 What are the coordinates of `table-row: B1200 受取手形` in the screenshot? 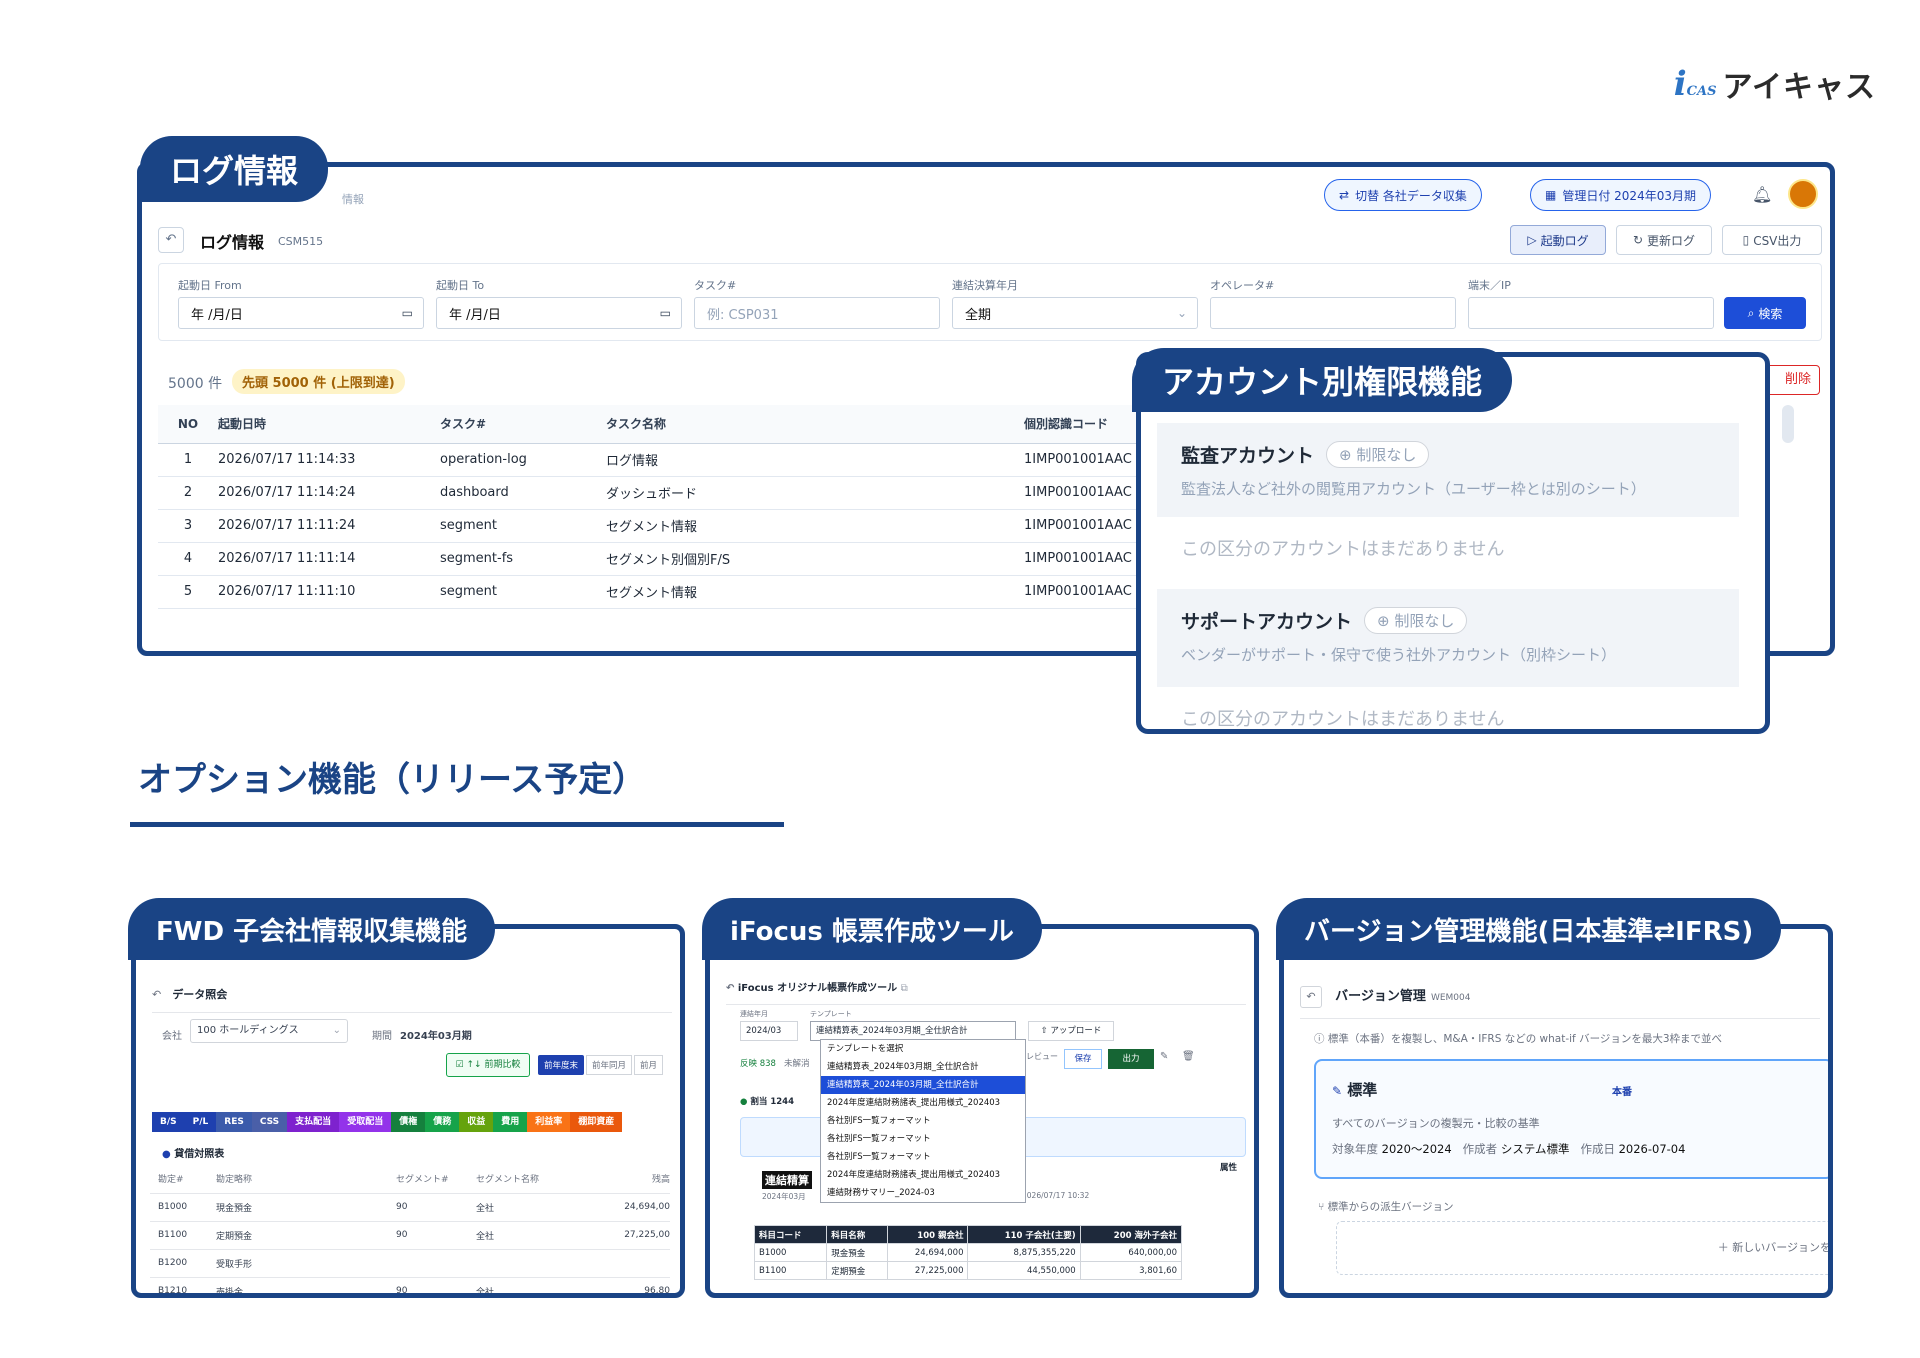 It's located at (410, 1263).